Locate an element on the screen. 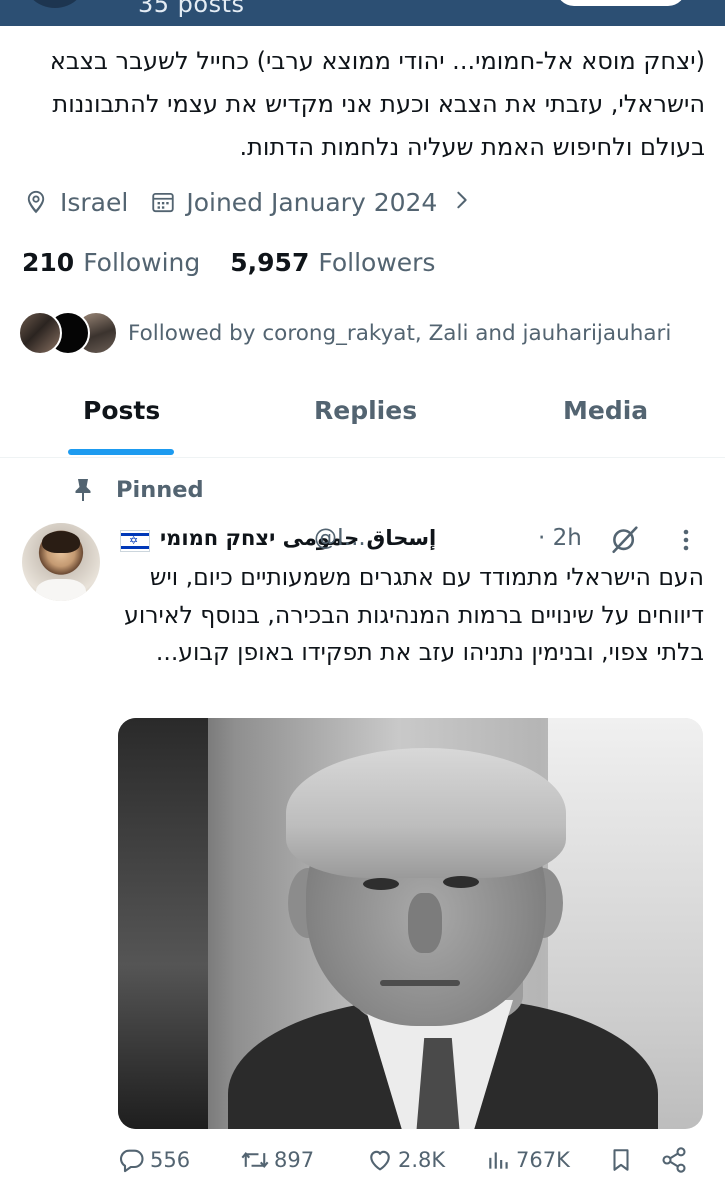 This screenshot has width=725, height=1200. views-button: 767K is located at coordinates (528, 1160).